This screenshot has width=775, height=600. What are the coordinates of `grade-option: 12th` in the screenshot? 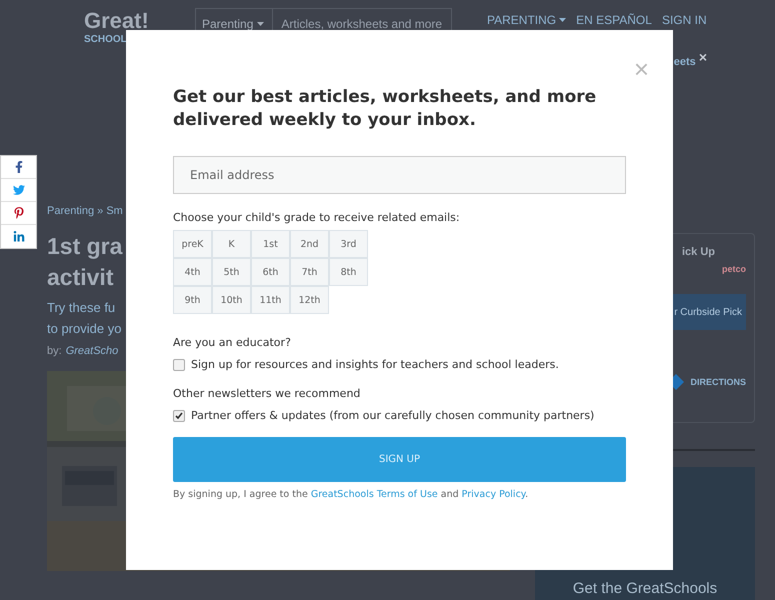 It's located at (309, 300).